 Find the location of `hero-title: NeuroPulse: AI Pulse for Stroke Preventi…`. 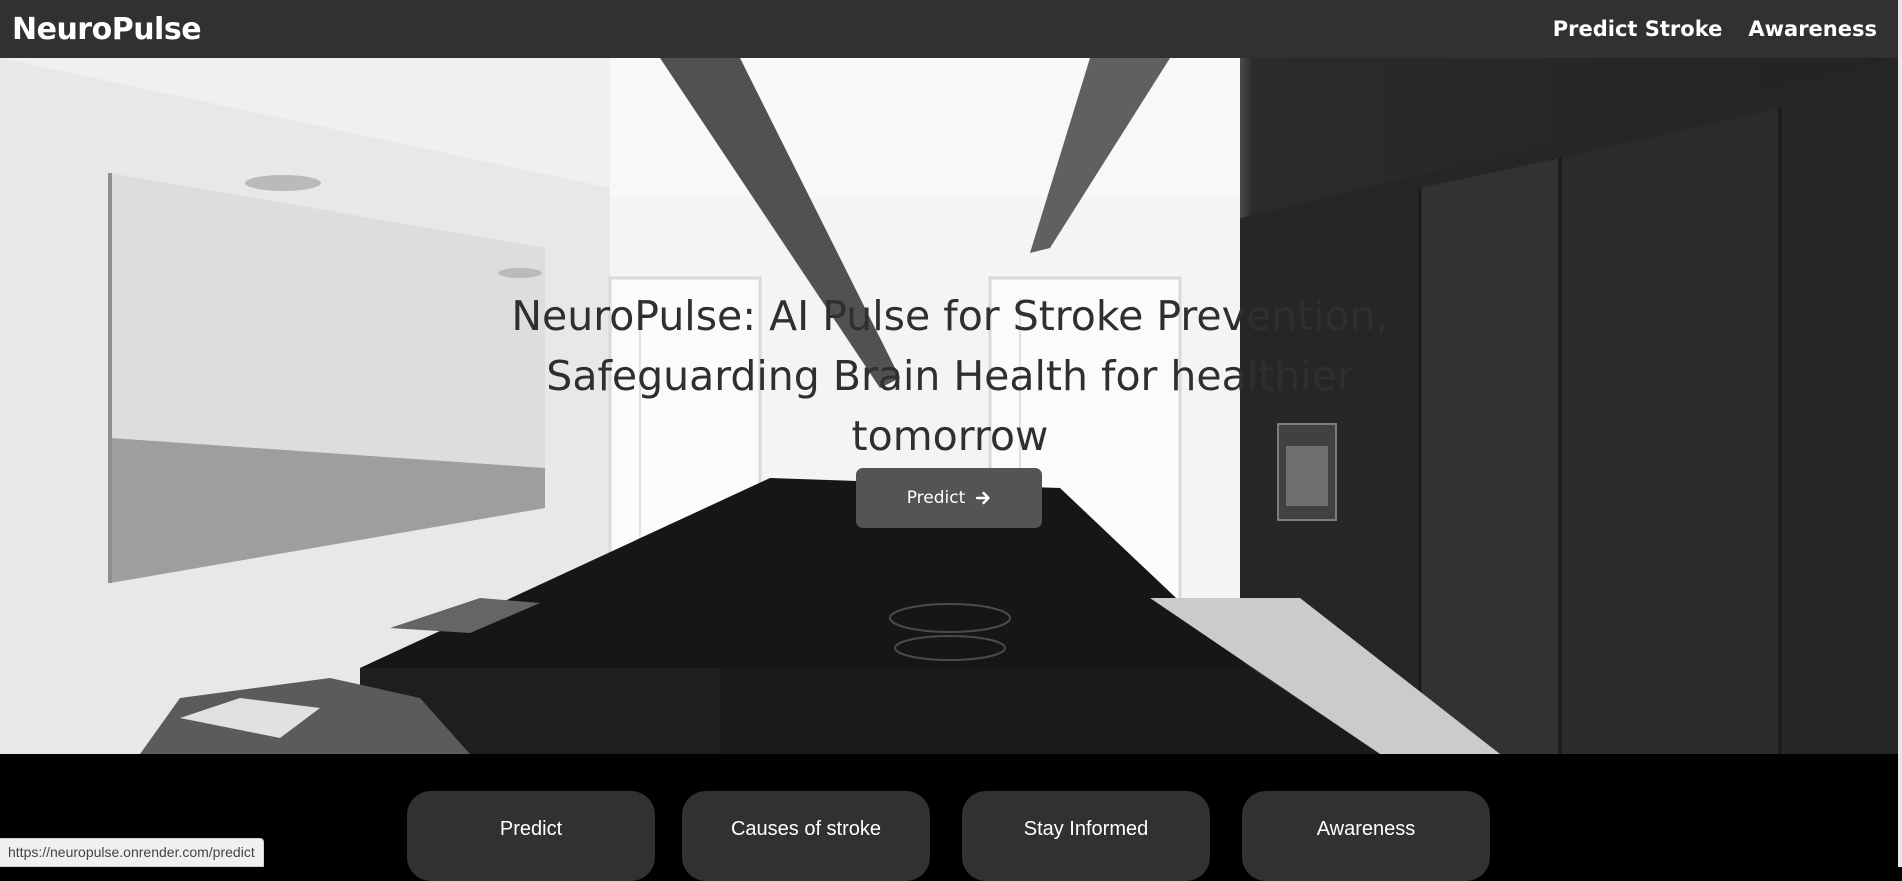

hero-title: NeuroPulse: AI Pulse for Stroke Preventi… is located at coordinates (950, 376).